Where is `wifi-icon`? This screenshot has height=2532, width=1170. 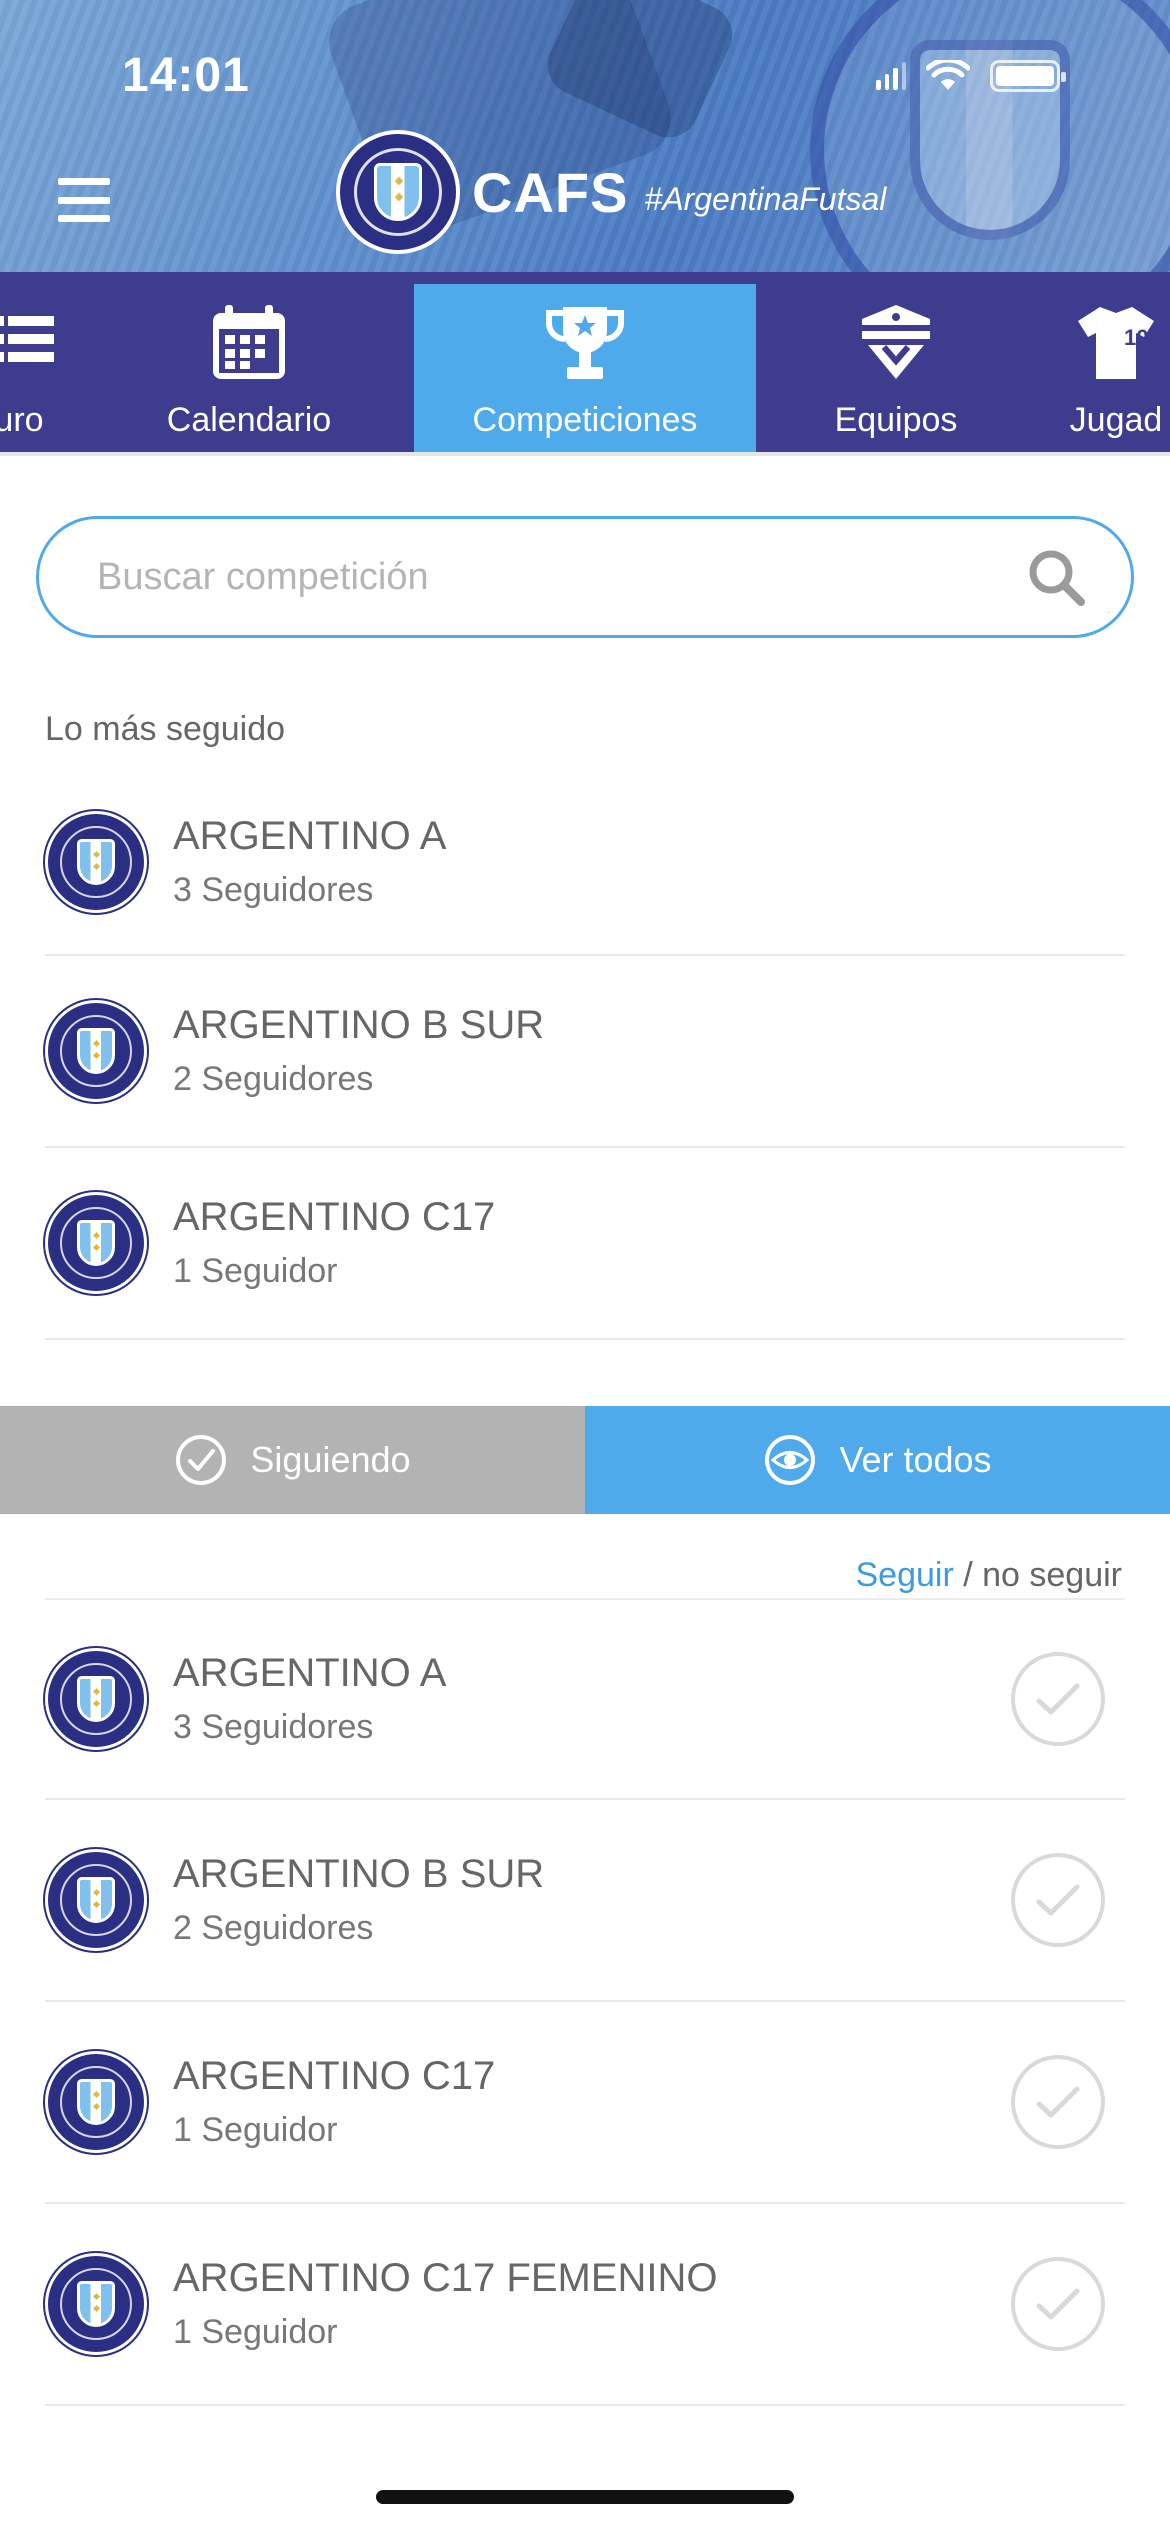
wifi-icon is located at coordinates (948, 75).